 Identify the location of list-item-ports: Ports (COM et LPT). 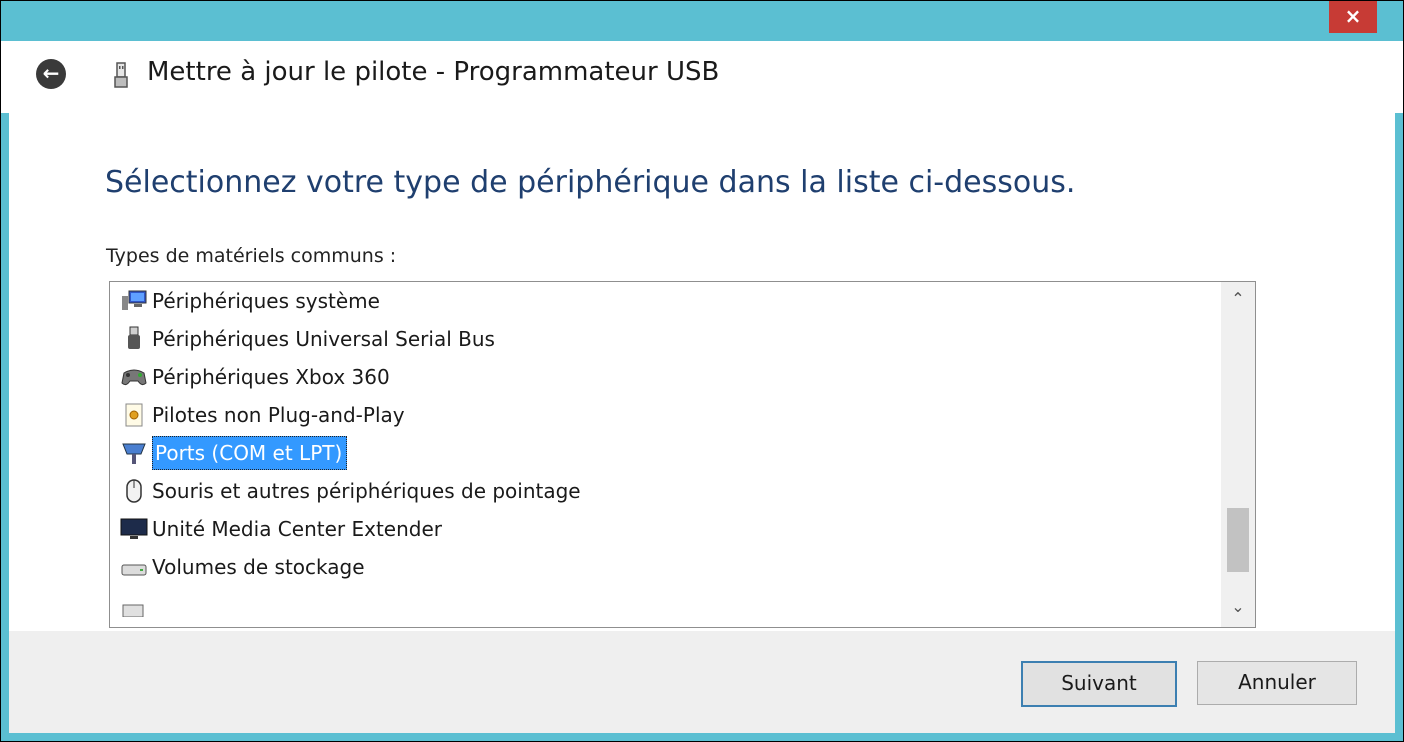
(234, 453).